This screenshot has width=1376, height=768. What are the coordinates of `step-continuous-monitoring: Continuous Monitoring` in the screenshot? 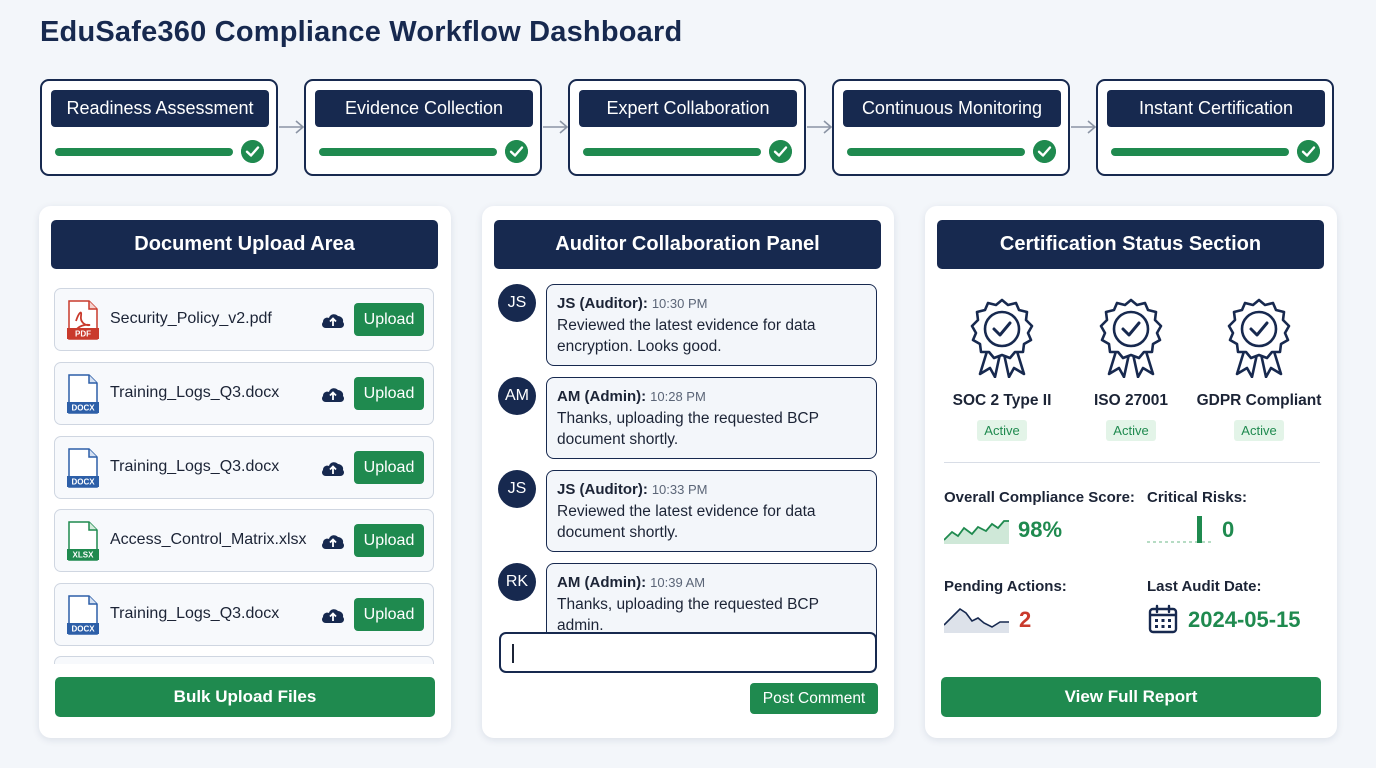 It's located at (951, 127).